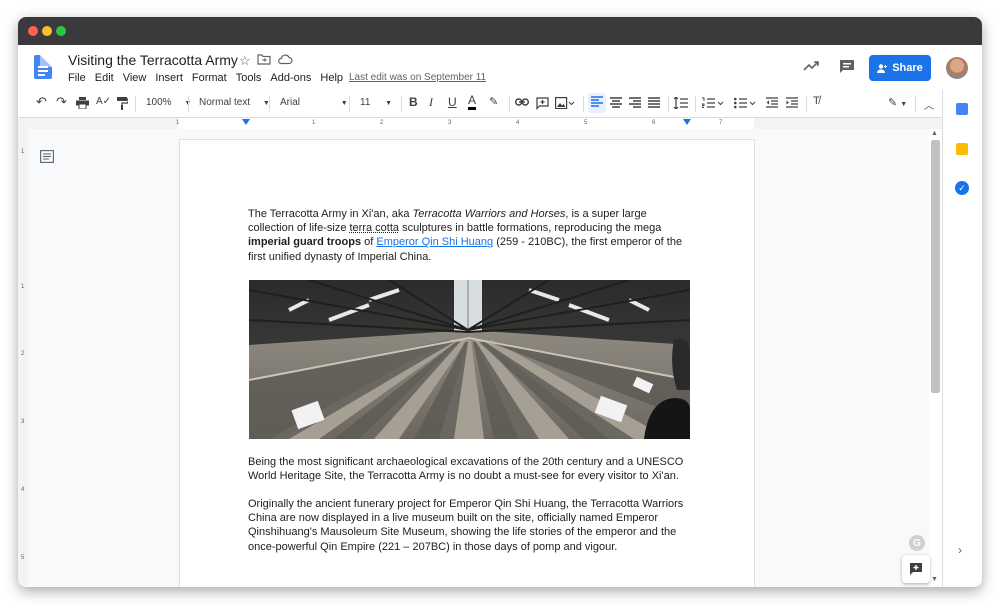 This screenshot has width=1000, height=605. What do you see at coordinates (962, 109) in the screenshot?
I see `calendar-icon` at bounding box center [962, 109].